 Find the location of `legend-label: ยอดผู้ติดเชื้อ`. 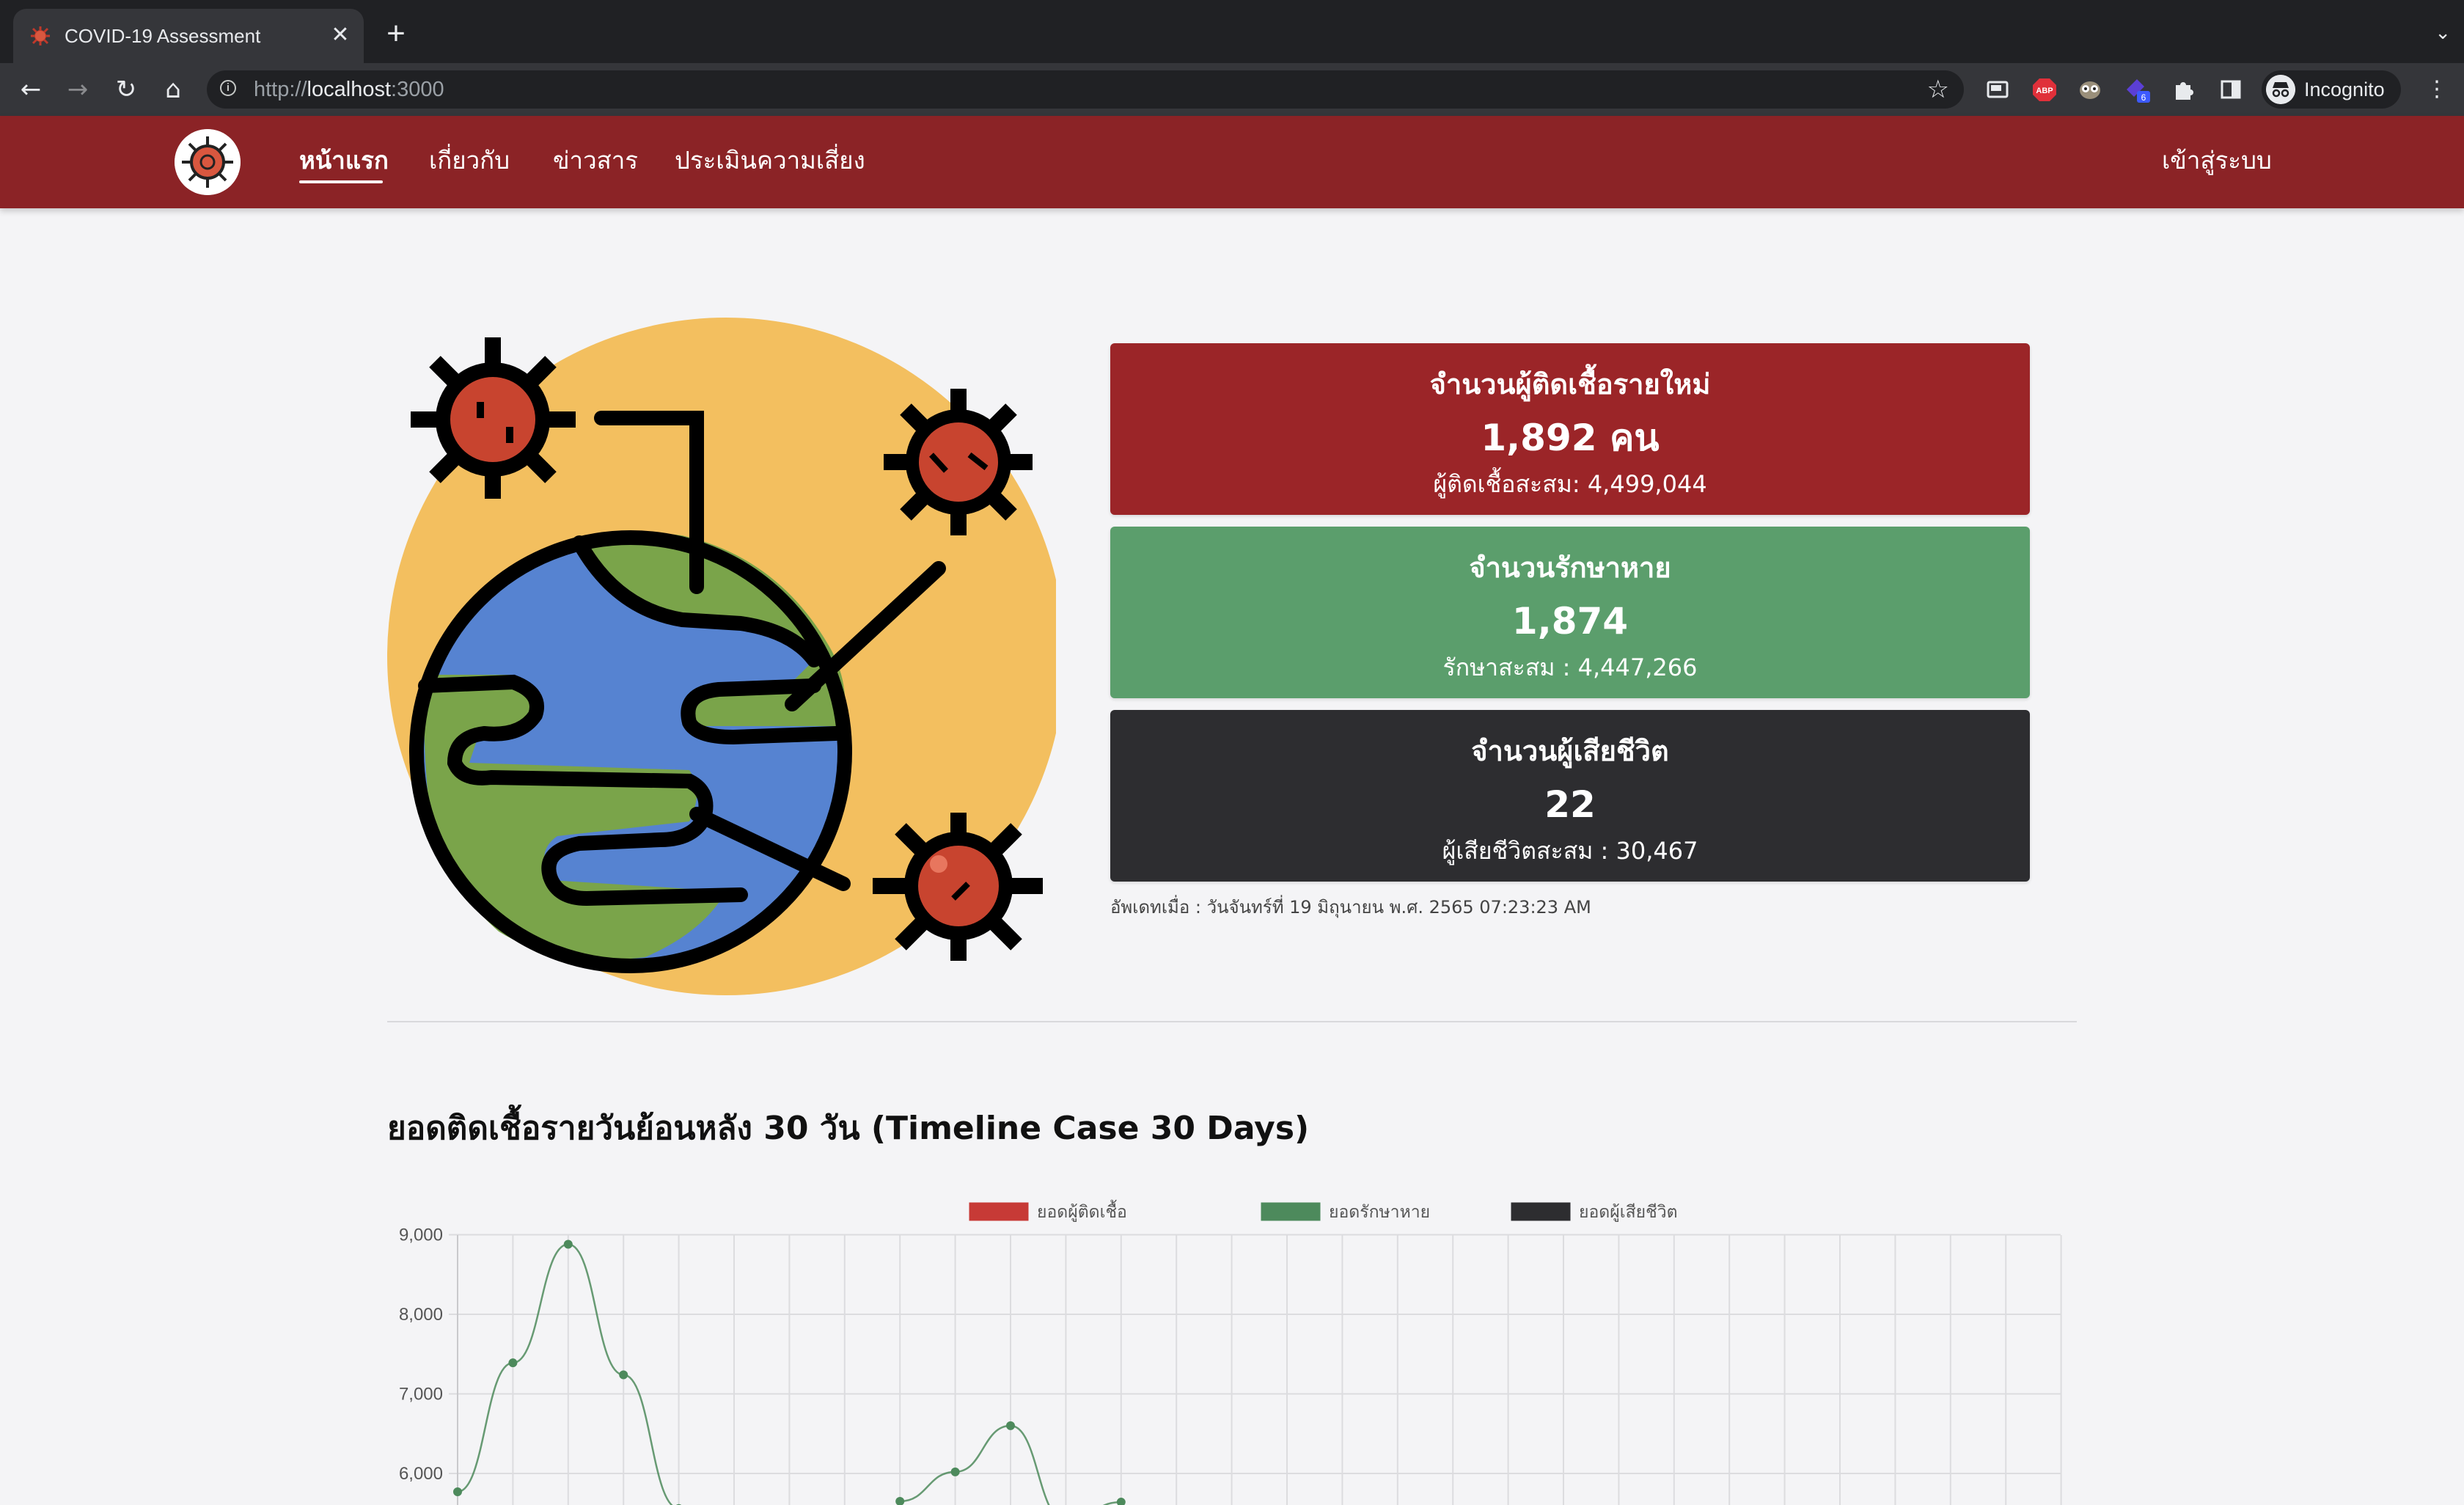

legend-label: ยอดผู้ติดเชื้อ is located at coordinates (1082, 1211).